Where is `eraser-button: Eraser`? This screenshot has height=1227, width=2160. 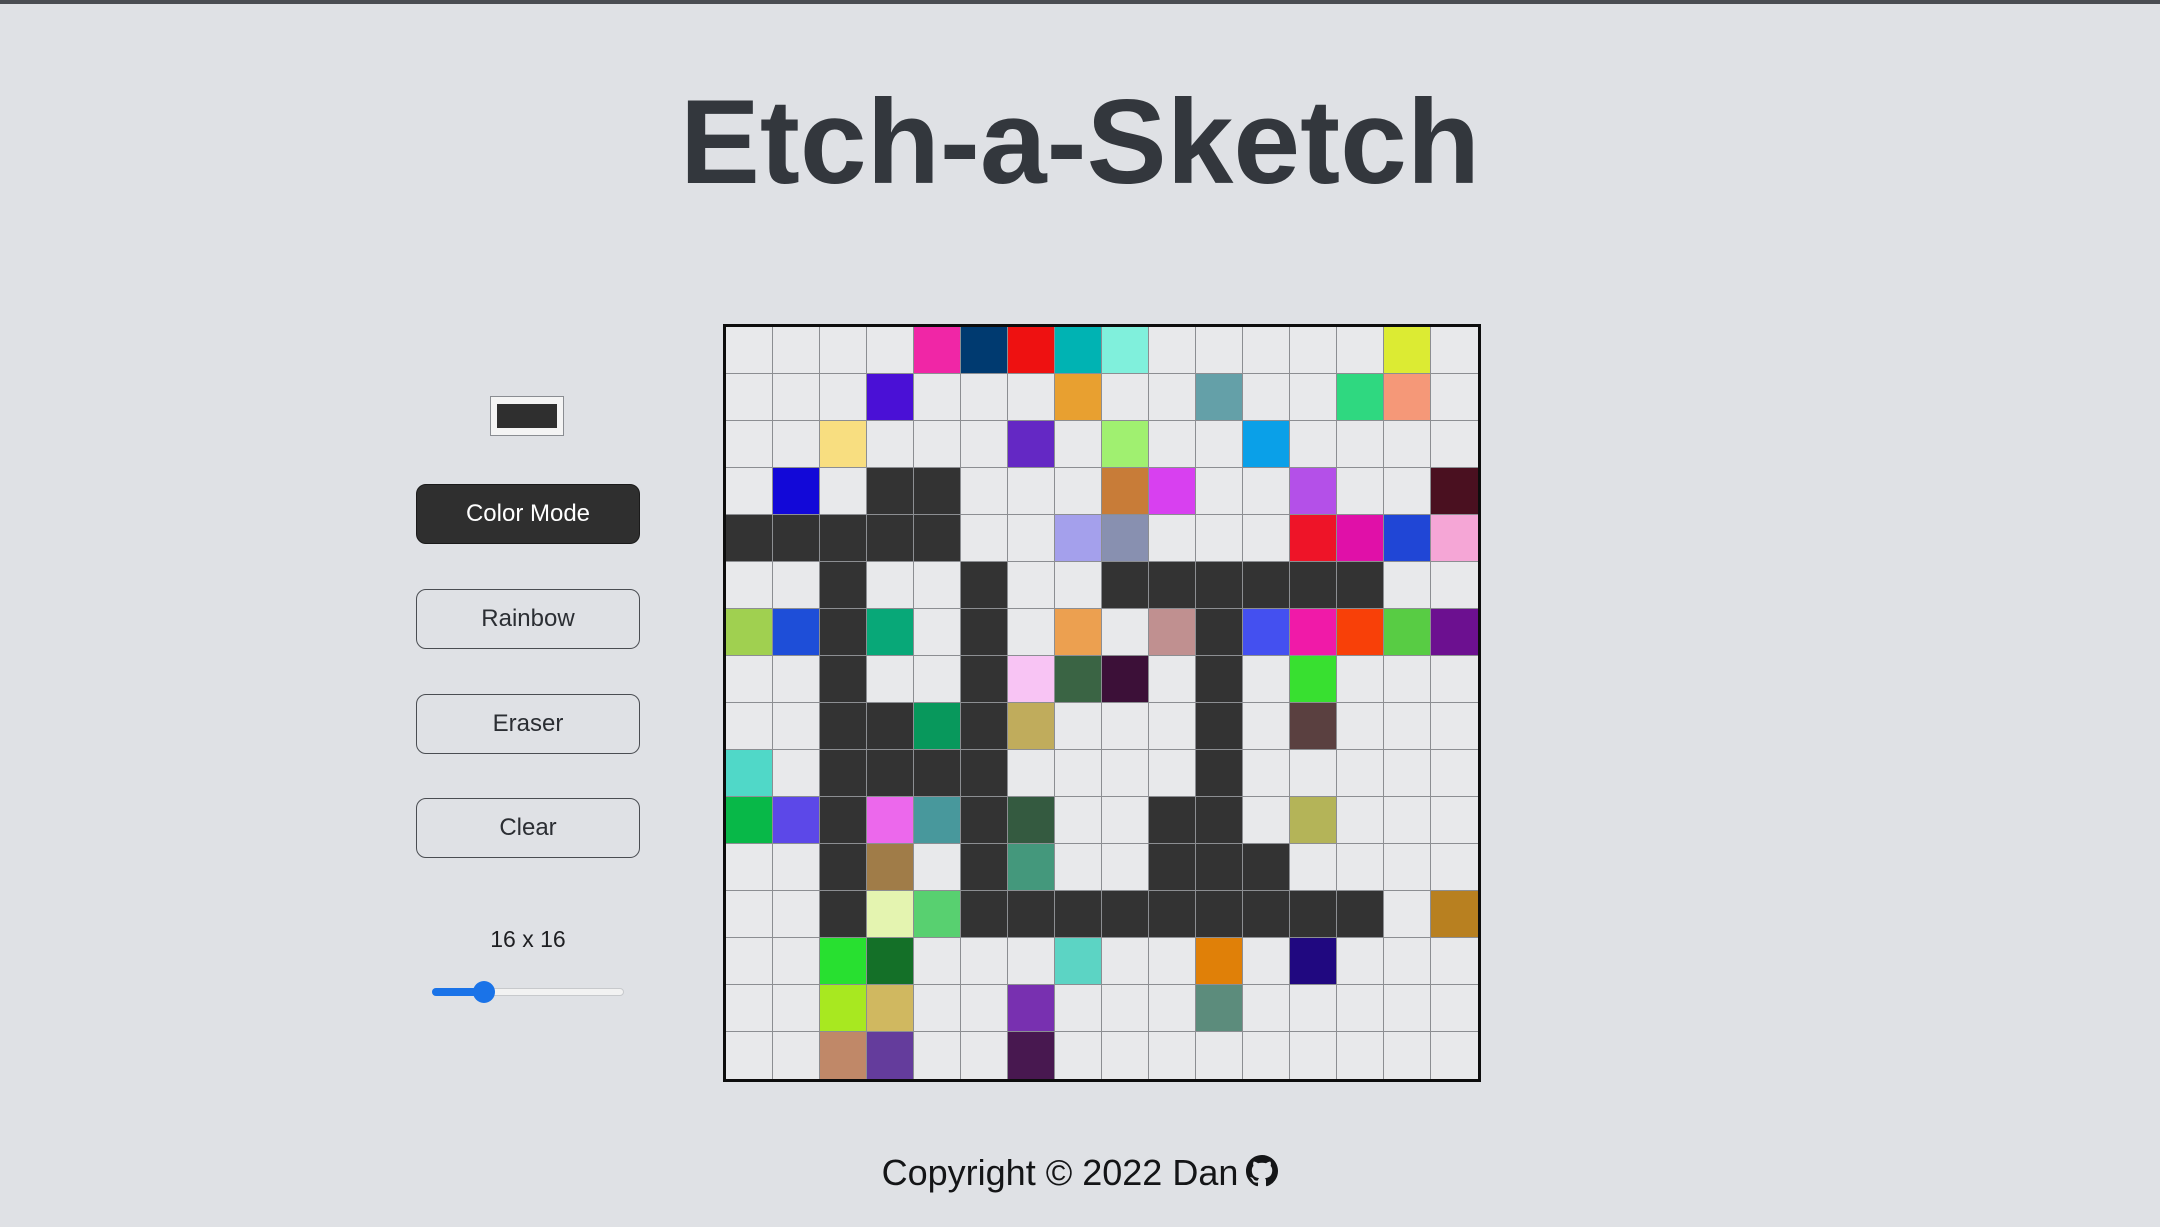 eraser-button: Eraser is located at coordinates (528, 724).